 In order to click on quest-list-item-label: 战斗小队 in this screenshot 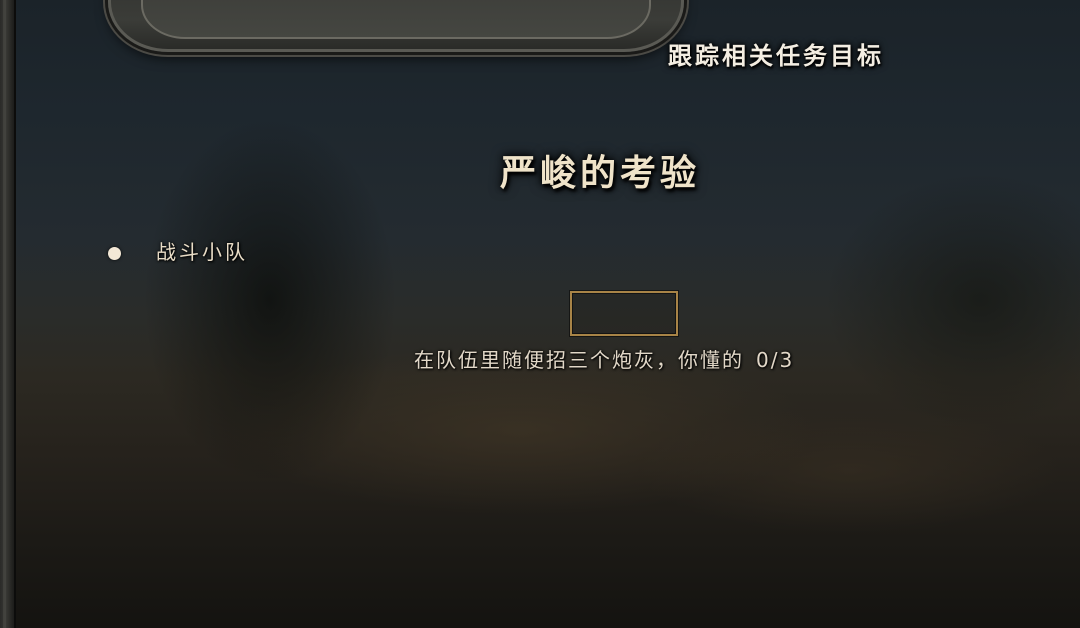, I will do `click(202, 252)`.